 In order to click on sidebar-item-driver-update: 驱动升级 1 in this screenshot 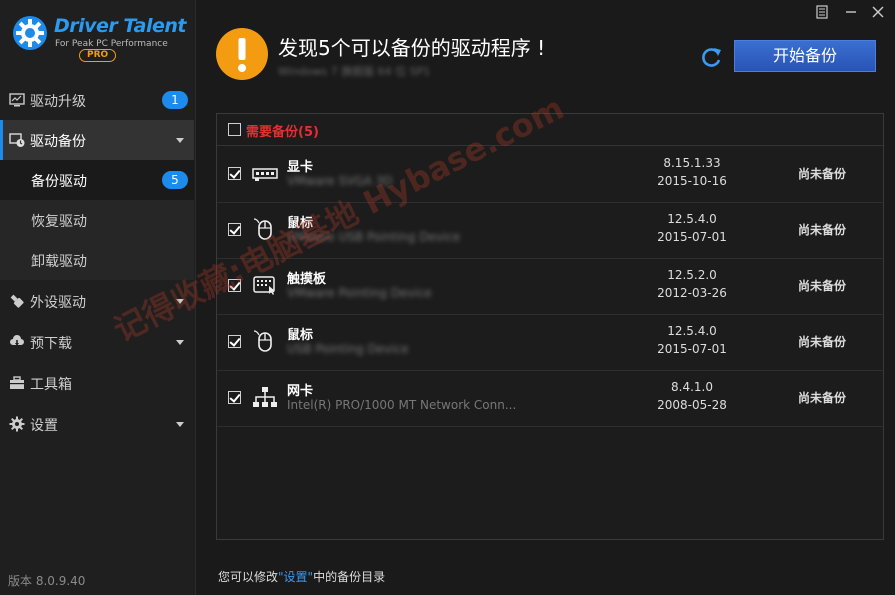, I will do `click(97, 100)`.